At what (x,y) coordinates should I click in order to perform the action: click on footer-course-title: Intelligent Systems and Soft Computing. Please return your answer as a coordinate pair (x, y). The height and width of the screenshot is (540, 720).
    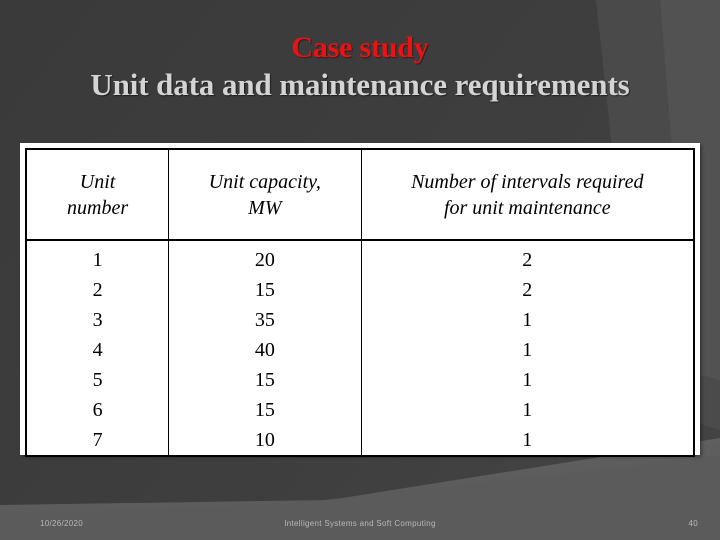
    Looking at the image, I should click on (360, 523).